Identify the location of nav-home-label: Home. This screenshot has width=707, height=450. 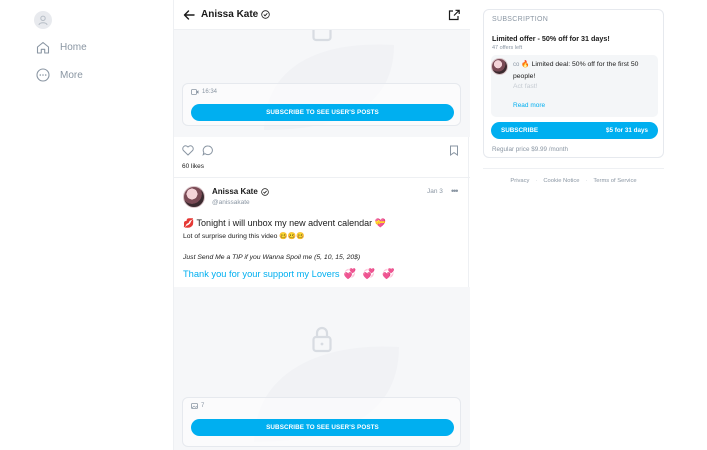
(73, 47).